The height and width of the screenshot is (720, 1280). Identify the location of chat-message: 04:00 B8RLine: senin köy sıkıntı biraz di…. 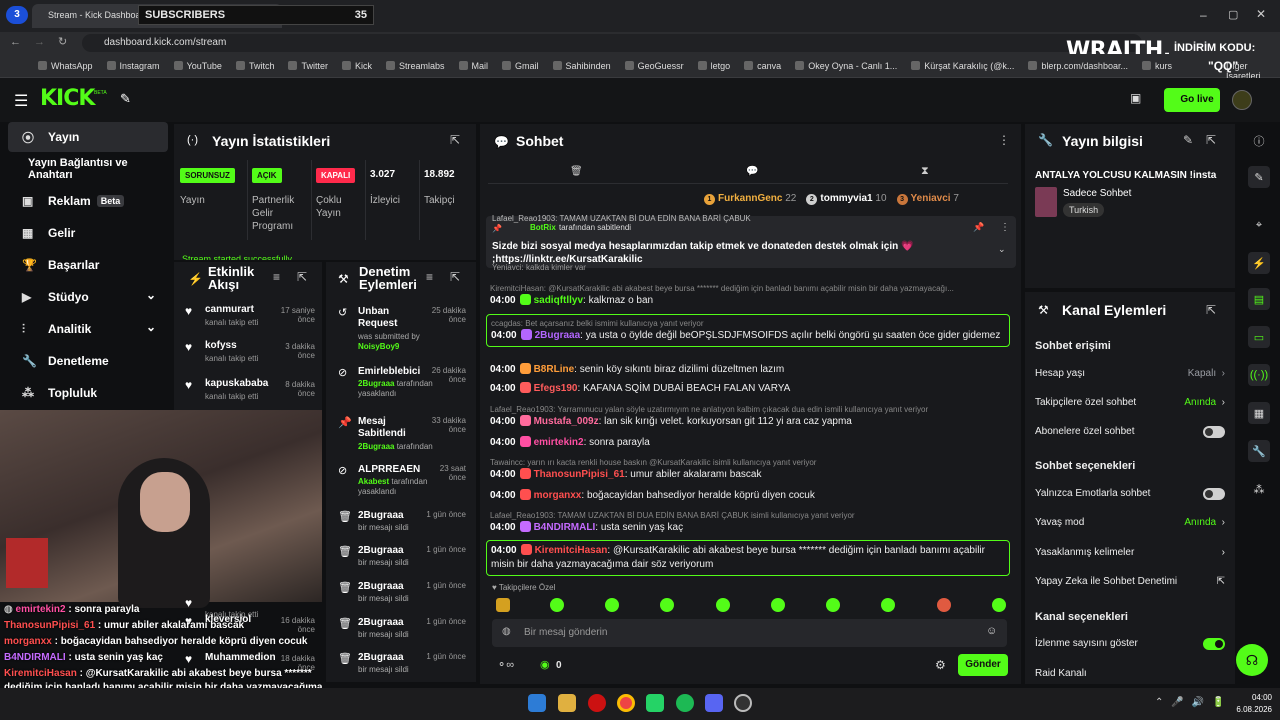
(748, 370).